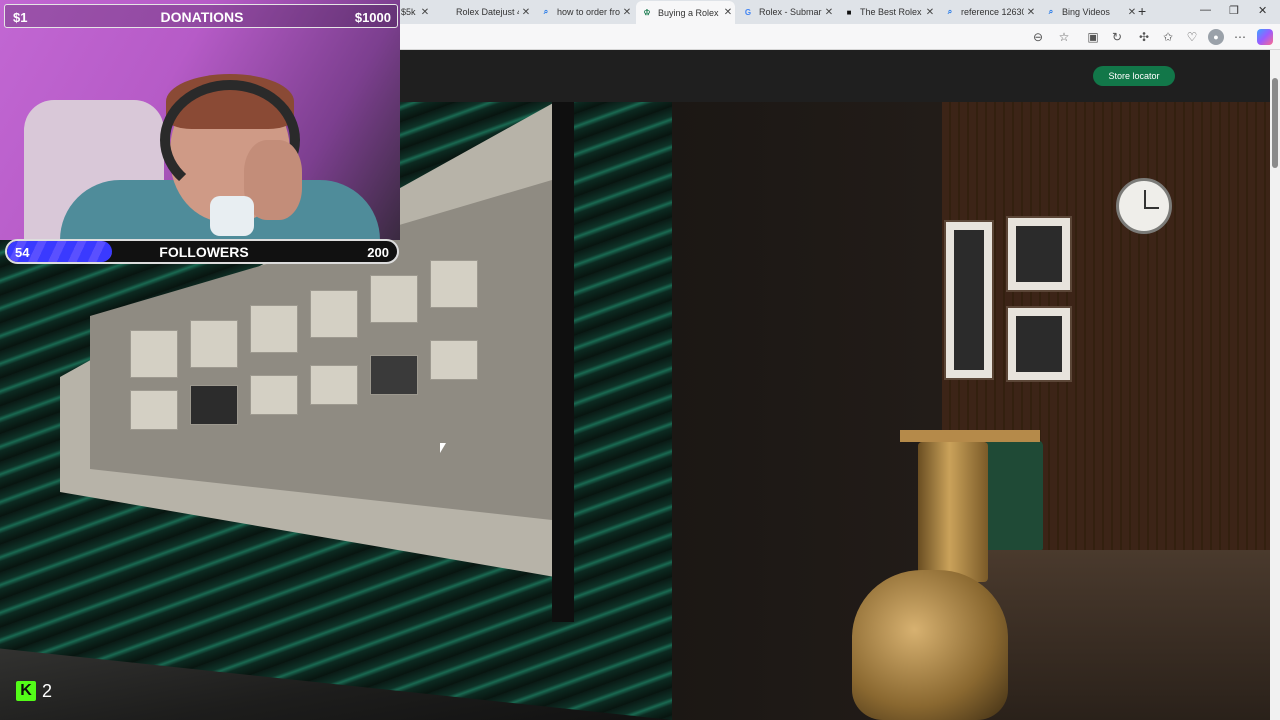 Image resolution: width=1280 pixels, height=720 pixels. What do you see at coordinates (588, 12) in the screenshot?
I see `browser-tab-label: how to order fro` at bounding box center [588, 12].